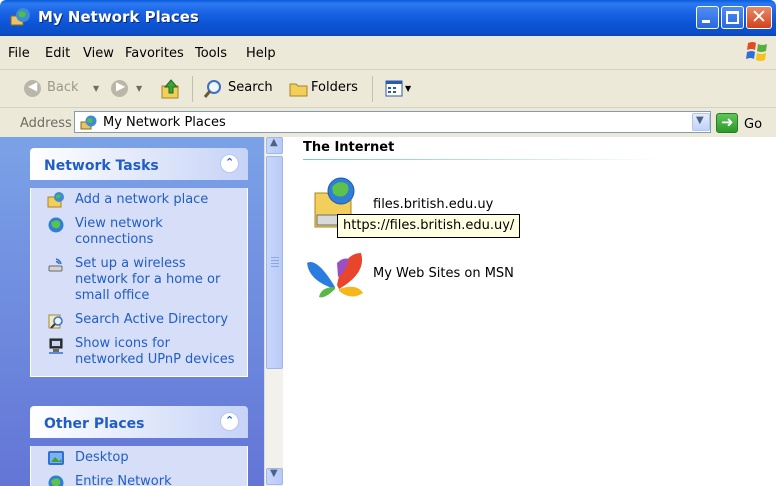 This screenshot has height=486, width=776. I want to click on menu-favorites: Favorites, so click(154, 53).